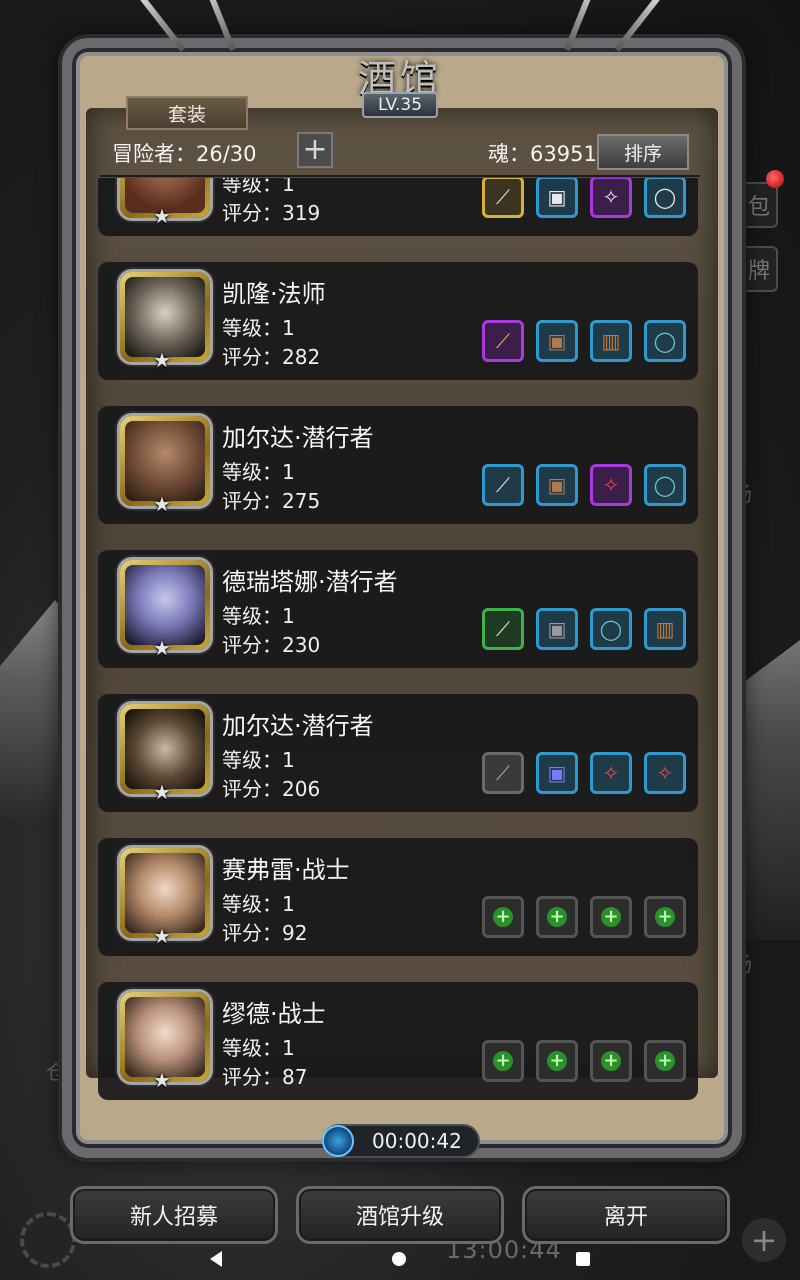 The width and height of the screenshot is (800, 1280). What do you see at coordinates (398, 609) in the screenshot?
I see `hero-card: ★ 德瑞塔娜·潜行者 等级：1 评分：230 ⟋ ▣ ◯ ▥` at bounding box center [398, 609].